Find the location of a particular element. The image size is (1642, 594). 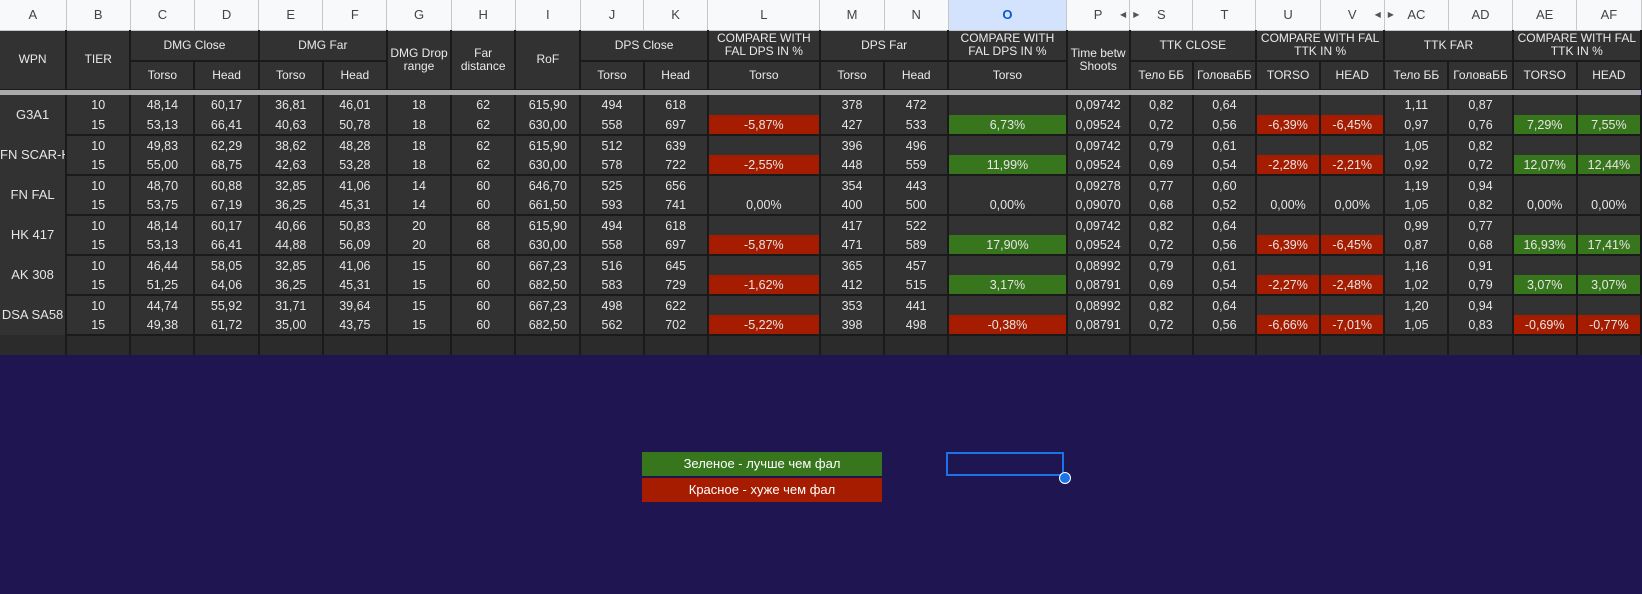

data-cell-g: 14 is located at coordinates (419, 205).